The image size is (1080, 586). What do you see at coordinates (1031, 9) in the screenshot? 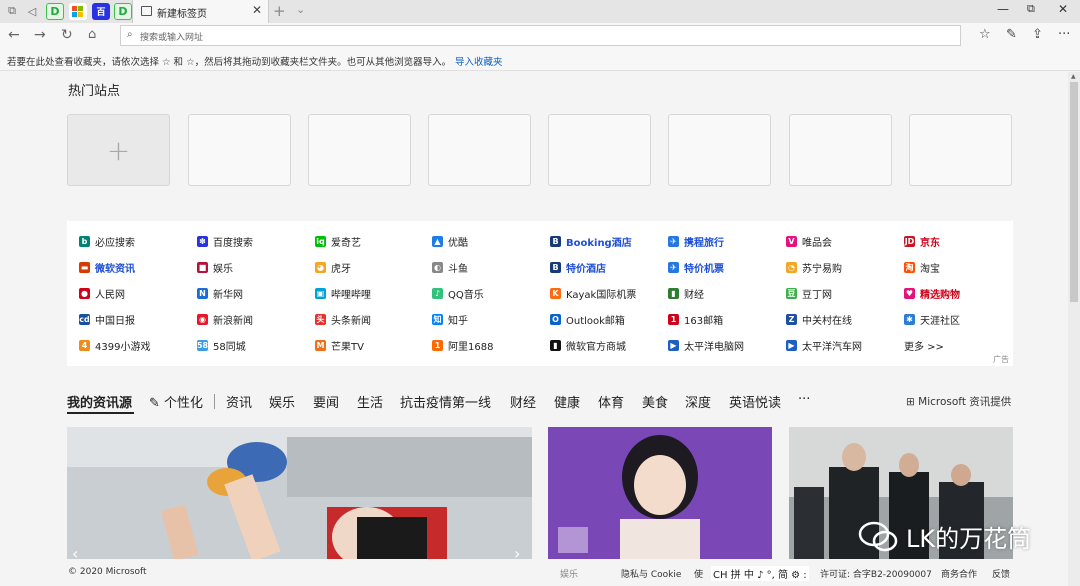
I see `maximize-button: ⧉` at bounding box center [1031, 9].